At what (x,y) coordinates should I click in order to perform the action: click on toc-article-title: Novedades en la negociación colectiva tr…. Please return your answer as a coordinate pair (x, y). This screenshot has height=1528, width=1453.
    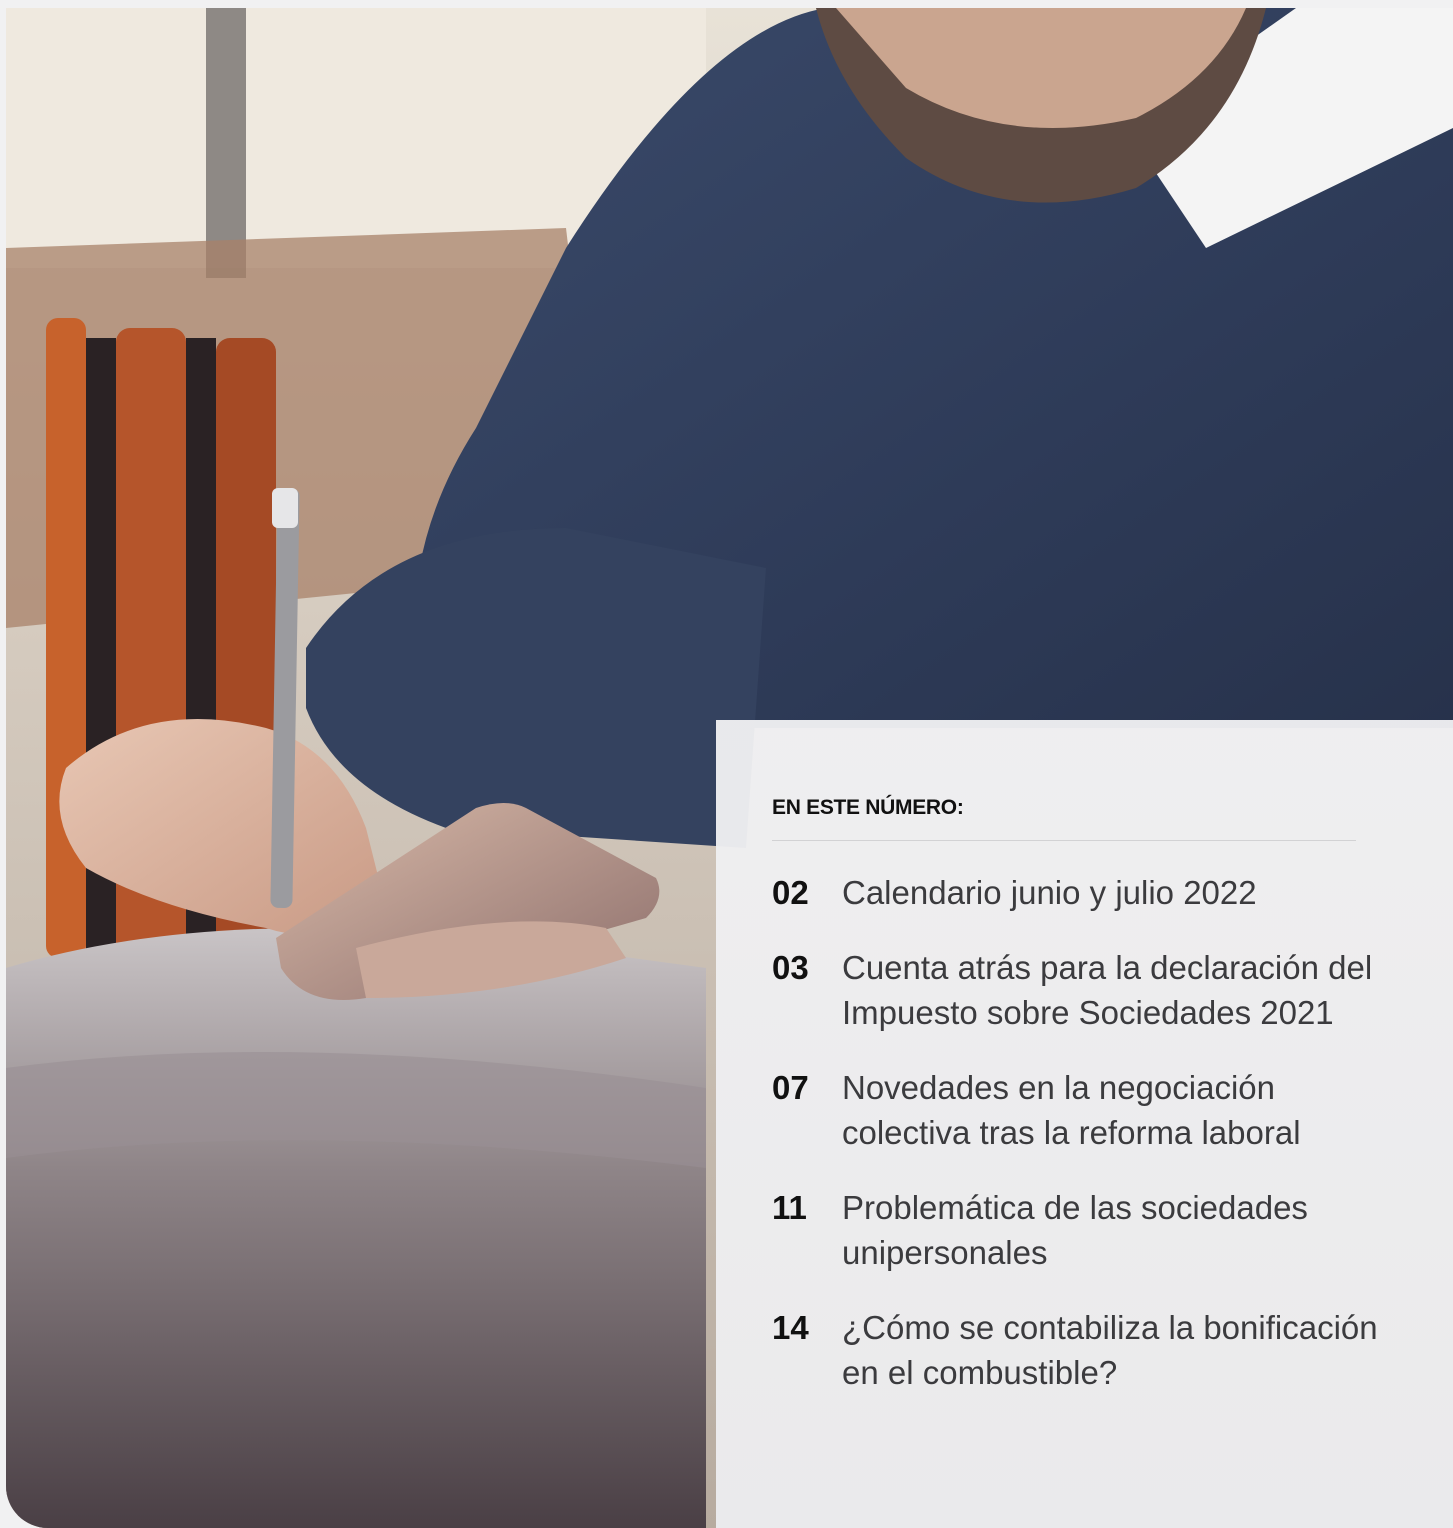
    Looking at the image, I should click on (1071, 1110).